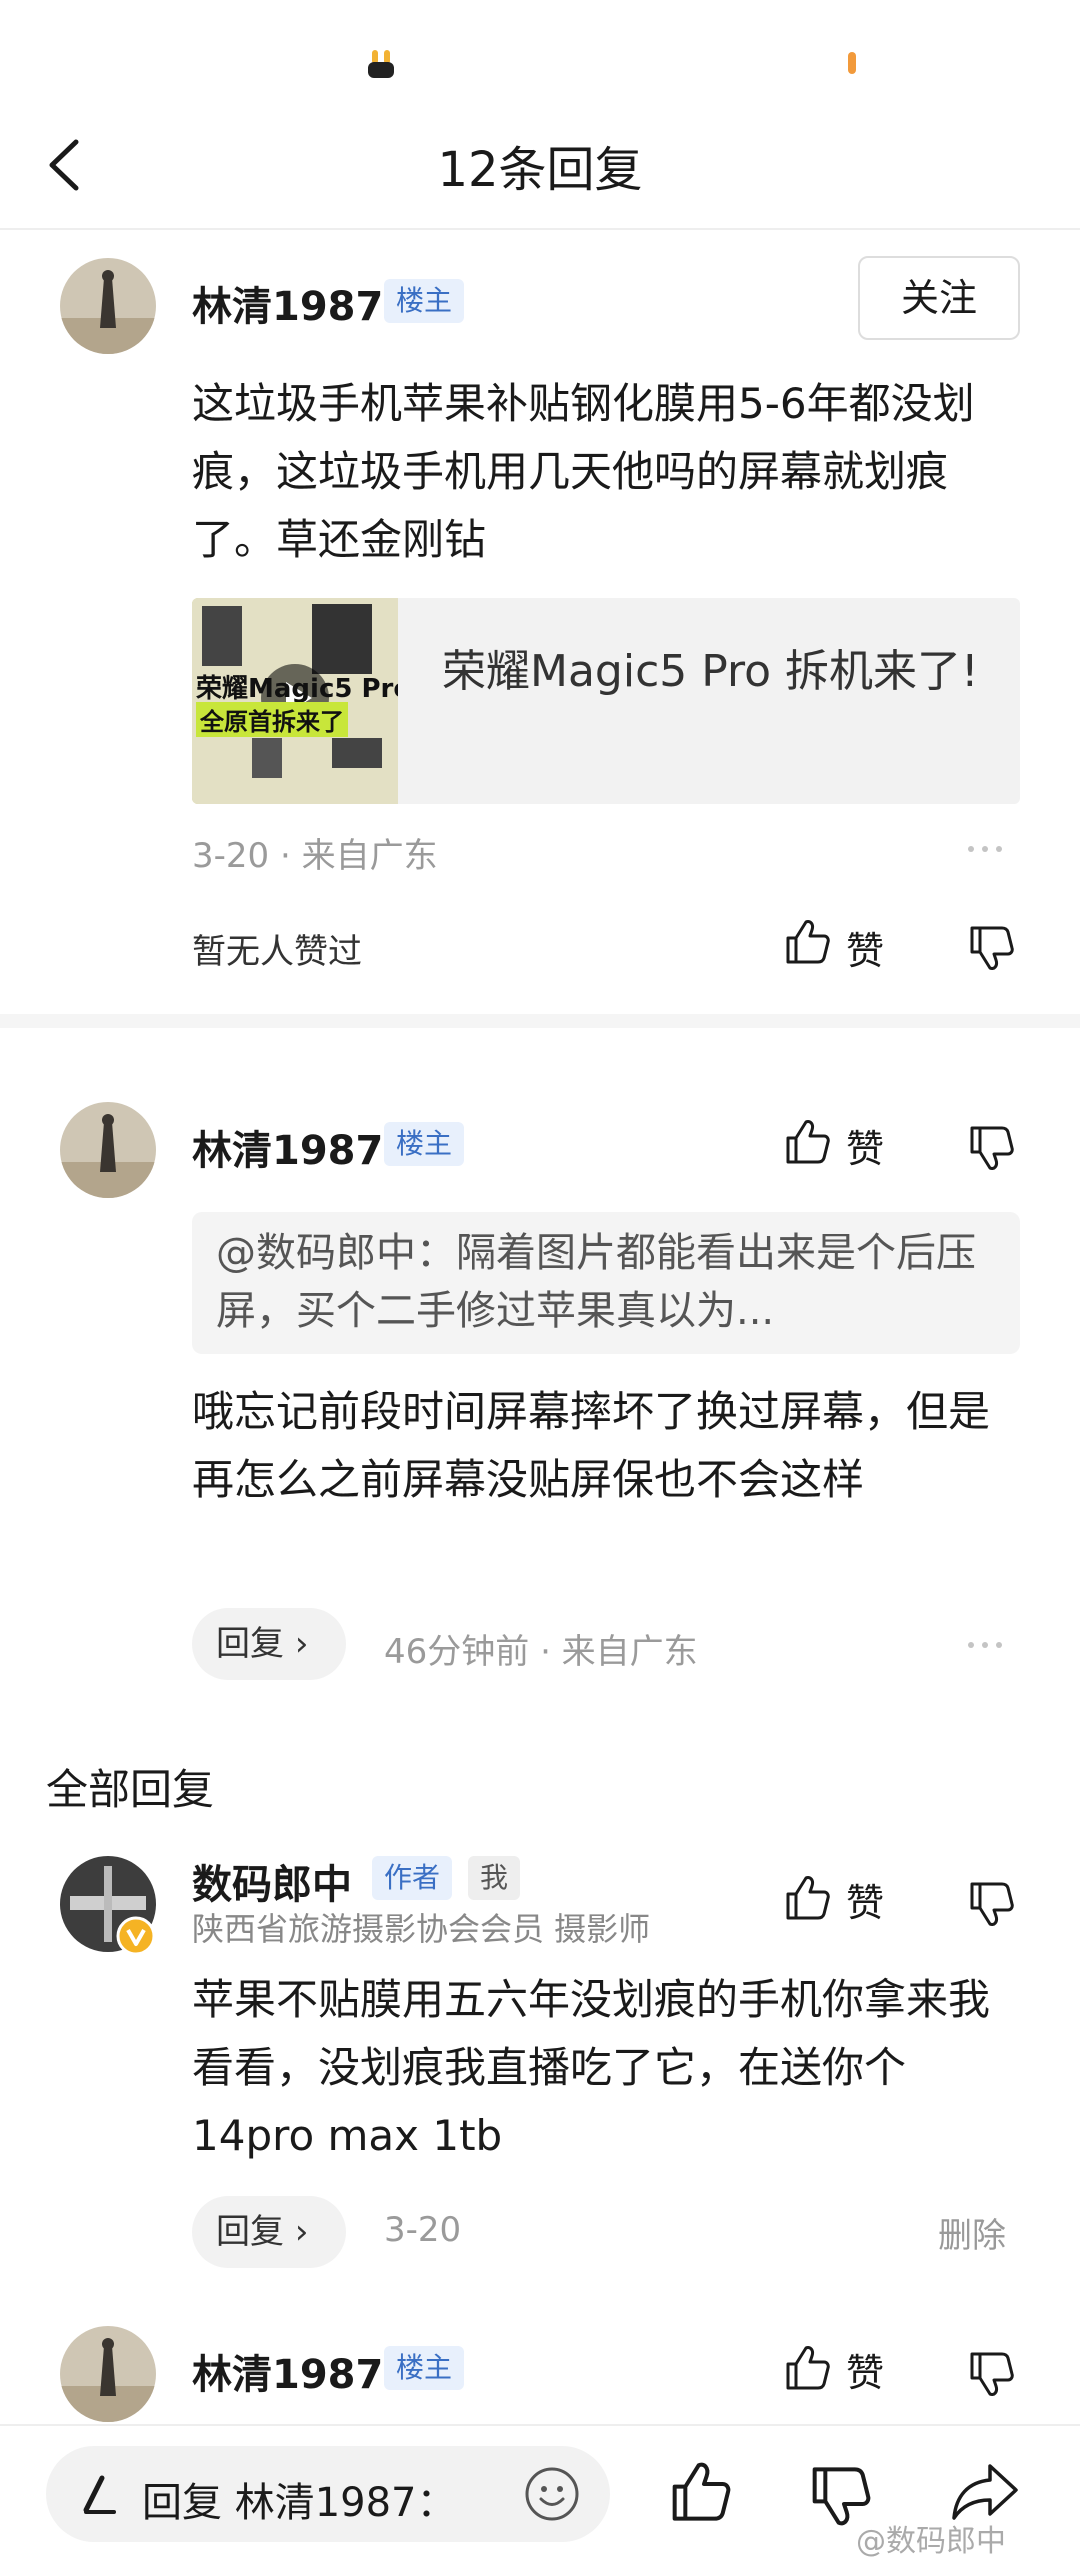 Image resolution: width=1080 pixels, height=2560 pixels. What do you see at coordinates (852, 63) in the screenshot?
I see `status-indicator-dot` at bounding box center [852, 63].